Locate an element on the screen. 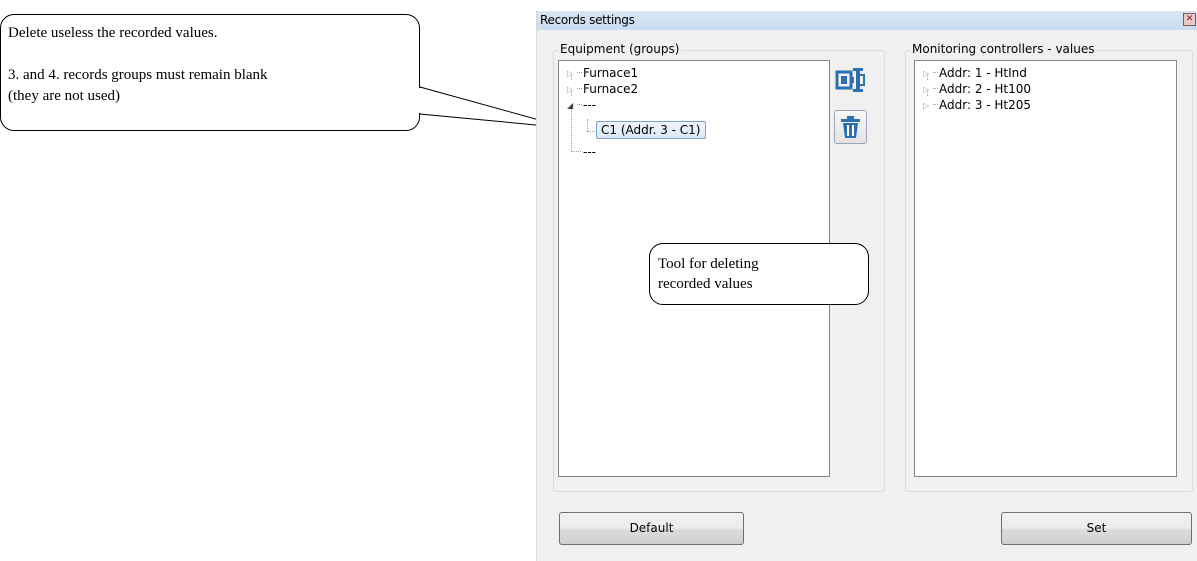 Image resolution: width=1197 pixels, height=561 pixels. dialog-title: Records settings is located at coordinates (587, 20).